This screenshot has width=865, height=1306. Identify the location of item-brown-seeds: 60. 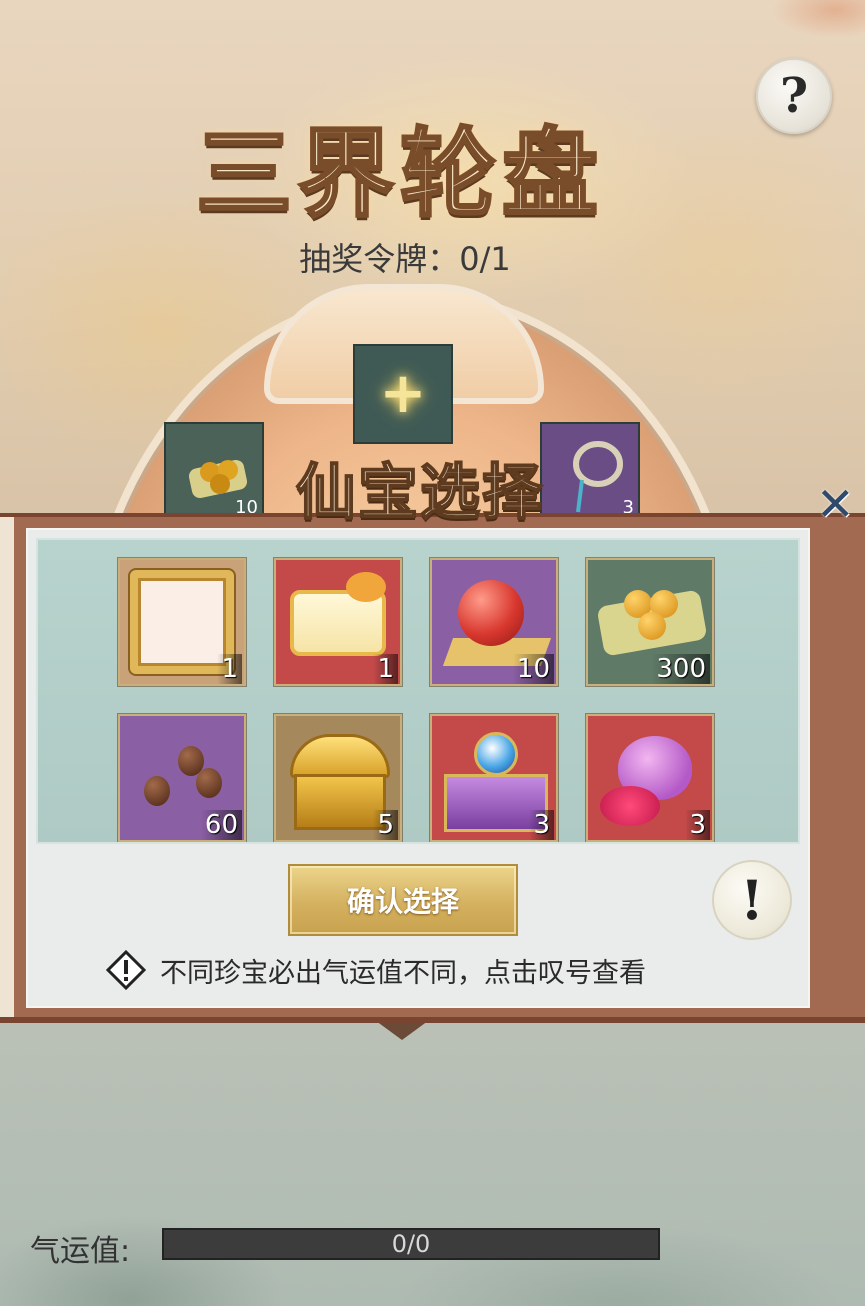
(182, 778).